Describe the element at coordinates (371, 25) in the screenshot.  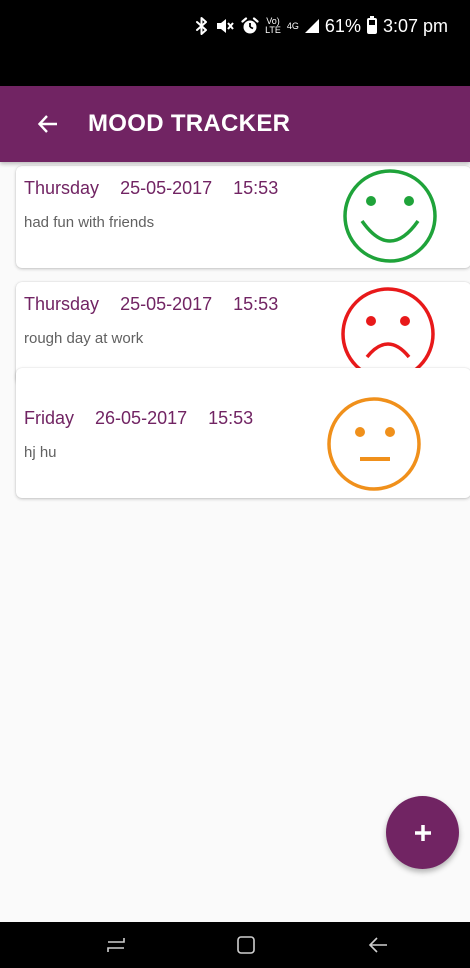
I see `battery-icon` at that location.